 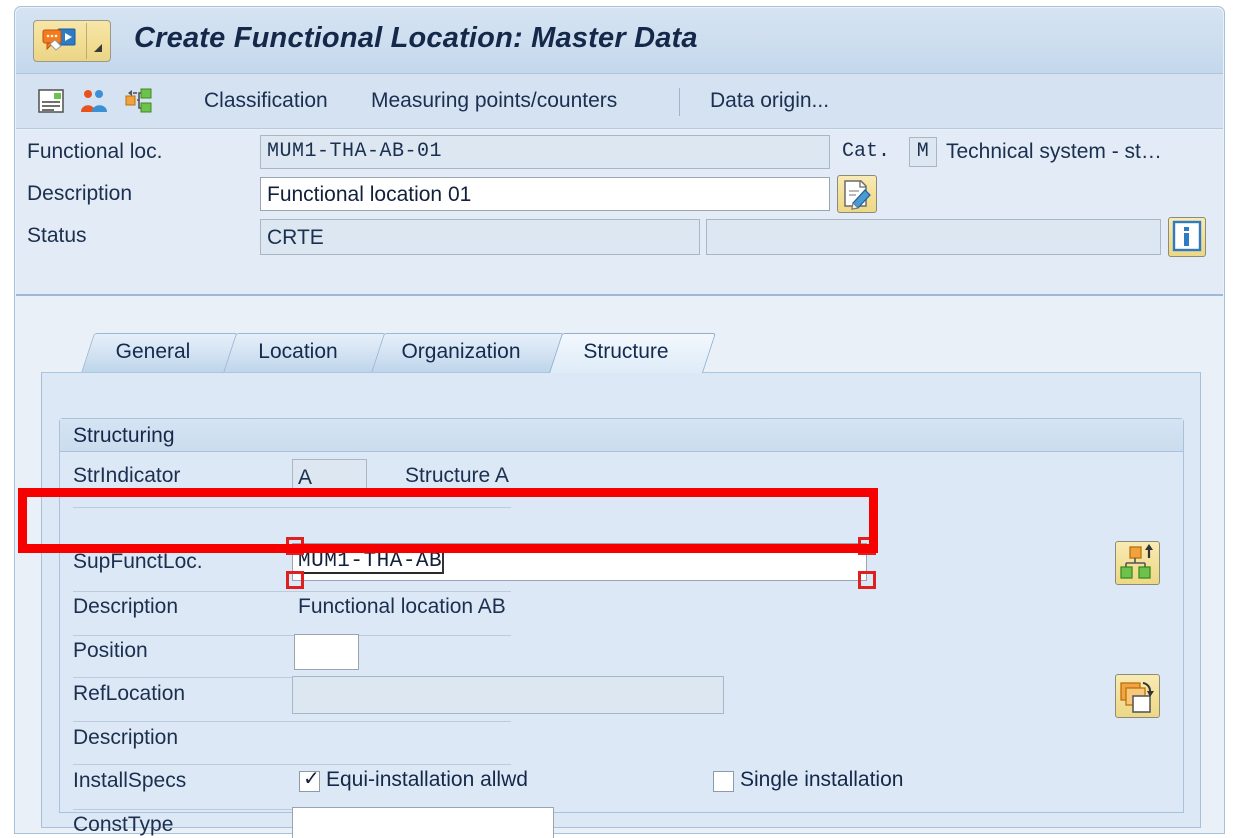 I want to click on sup-funct-loc-structure-button, so click(x=1137, y=563).